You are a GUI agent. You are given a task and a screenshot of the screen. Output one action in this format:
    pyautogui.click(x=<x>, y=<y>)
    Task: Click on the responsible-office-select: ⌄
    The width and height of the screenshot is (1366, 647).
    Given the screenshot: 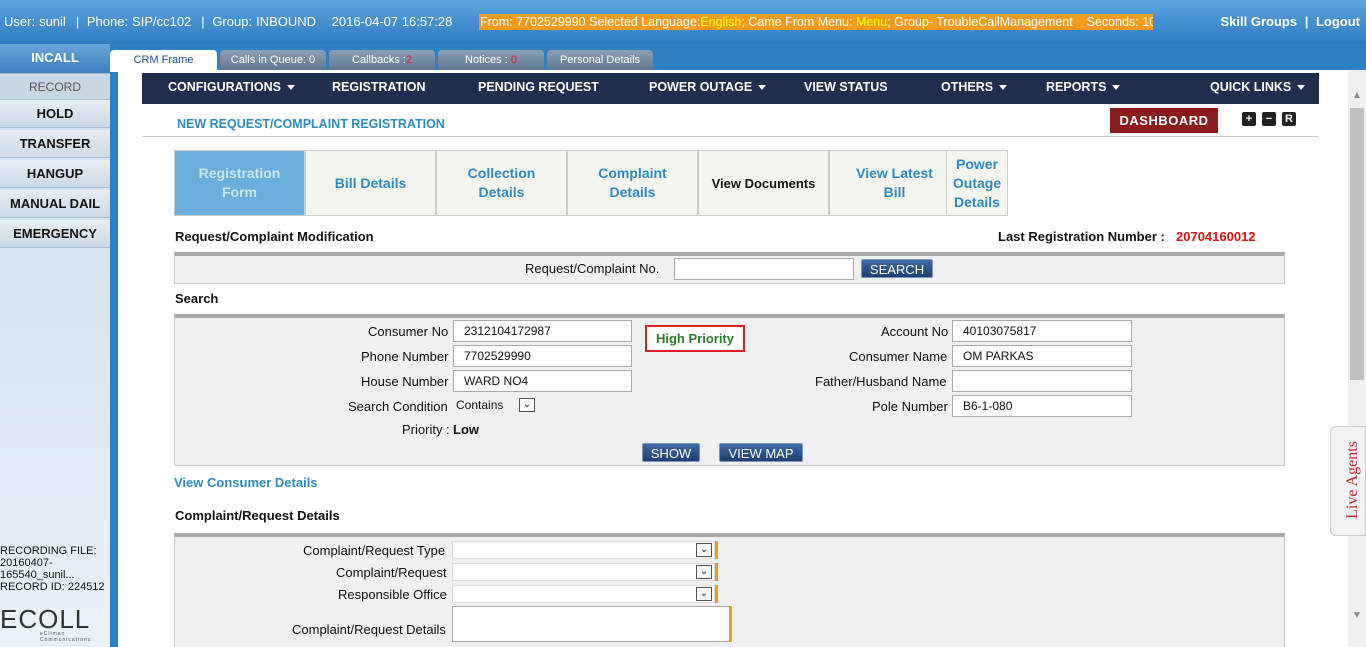 What is the action you would take?
    pyautogui.click(x=583, y=594)
    